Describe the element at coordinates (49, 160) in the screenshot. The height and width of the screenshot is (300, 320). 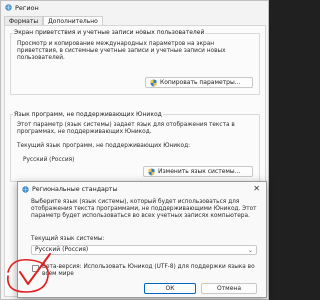
I see `current-language-value: Русский (Россия)` at that location.